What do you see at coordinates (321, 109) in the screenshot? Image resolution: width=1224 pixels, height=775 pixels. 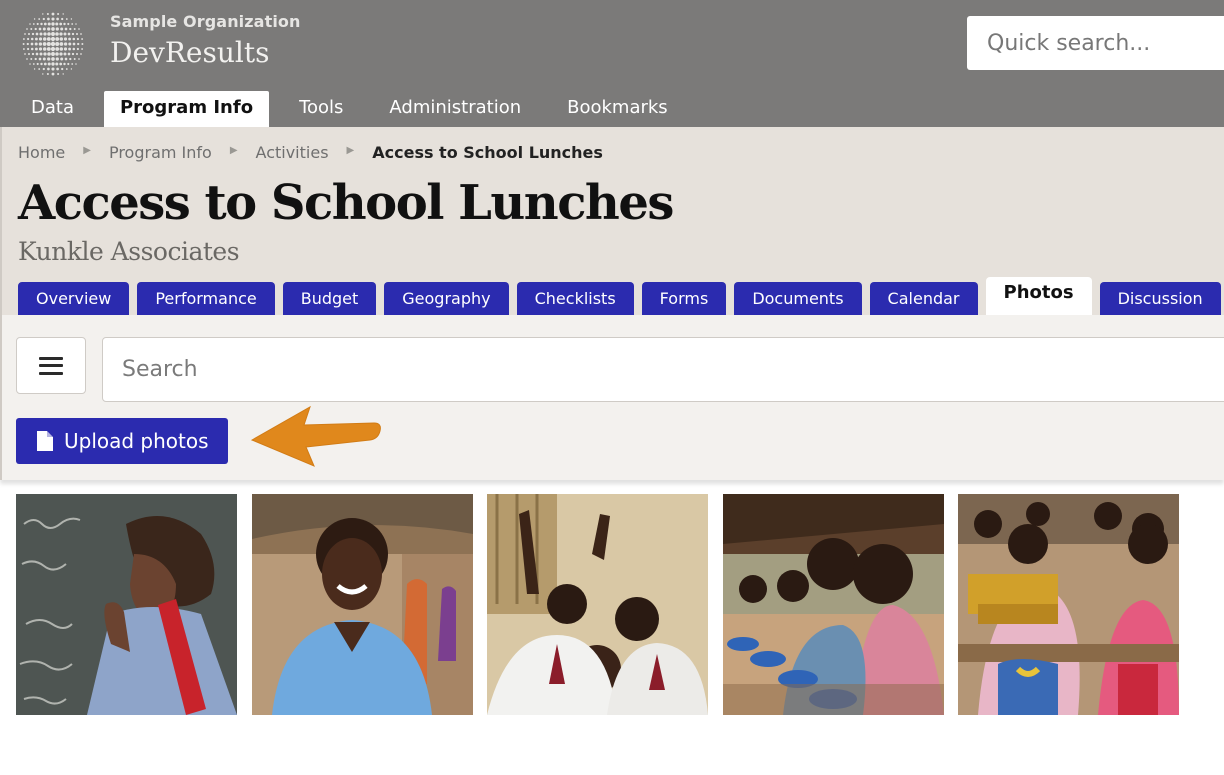 I see `nav-item-tools: Tools` at bounding box center [321, 109].